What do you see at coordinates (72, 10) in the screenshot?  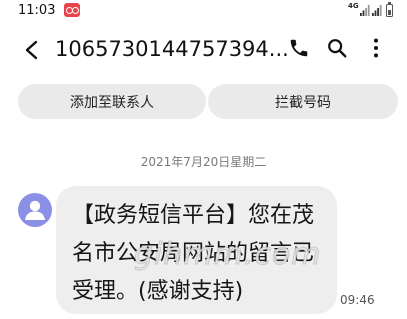 I see `app-notification-icon` at bounding box center [72, 10].